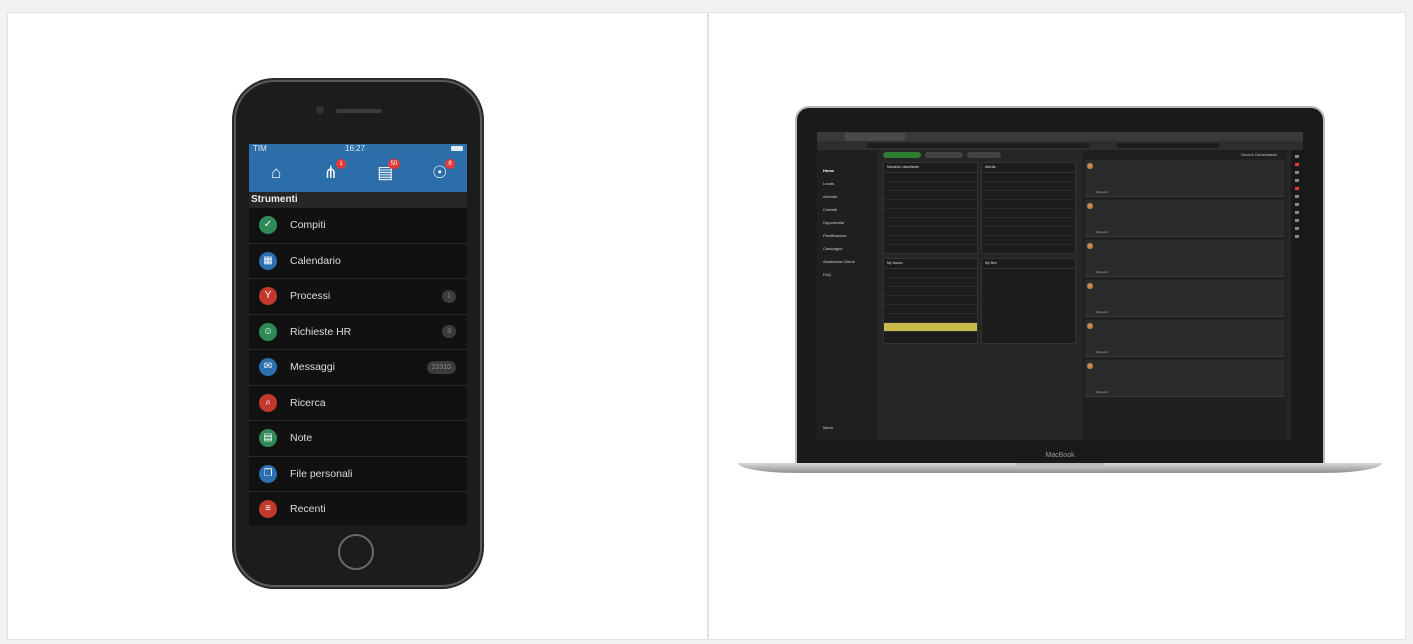  I want to click on menu-item-count: 3, so click(449, 332).